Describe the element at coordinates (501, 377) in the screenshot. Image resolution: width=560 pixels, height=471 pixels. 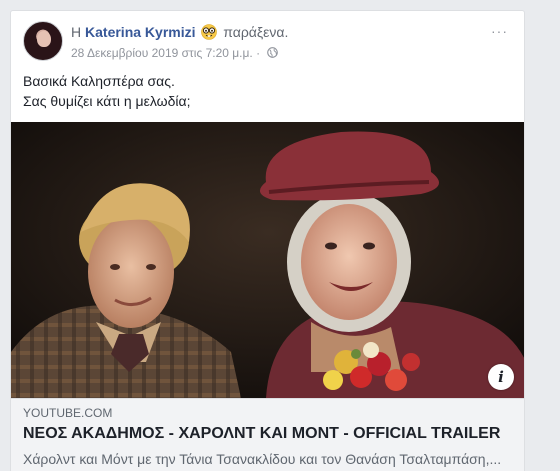
I see `info-button: i` at that location.